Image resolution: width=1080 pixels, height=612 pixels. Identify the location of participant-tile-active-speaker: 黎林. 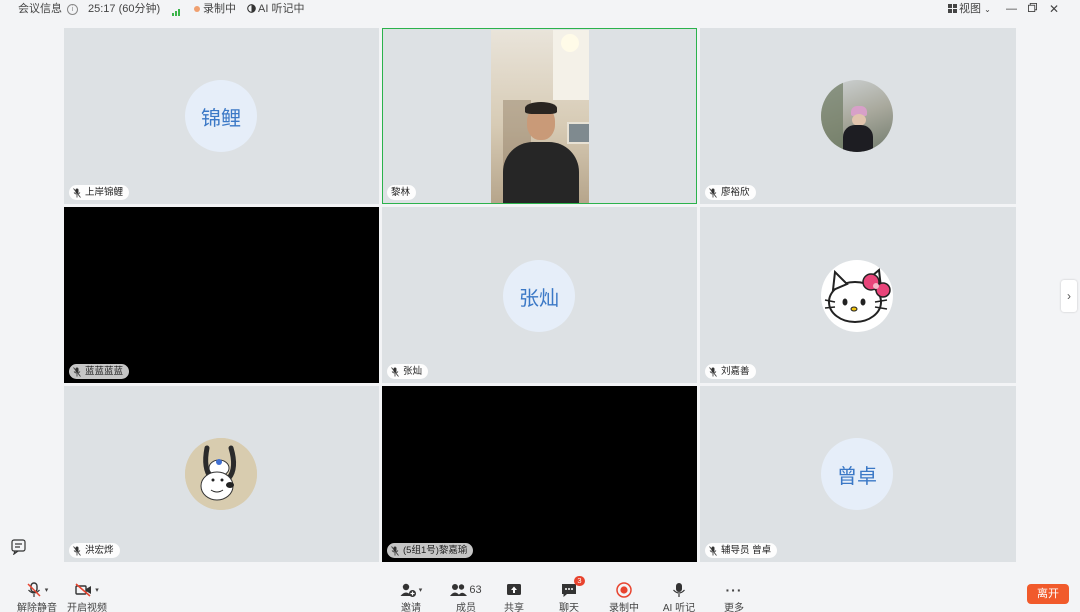
(539, 116).